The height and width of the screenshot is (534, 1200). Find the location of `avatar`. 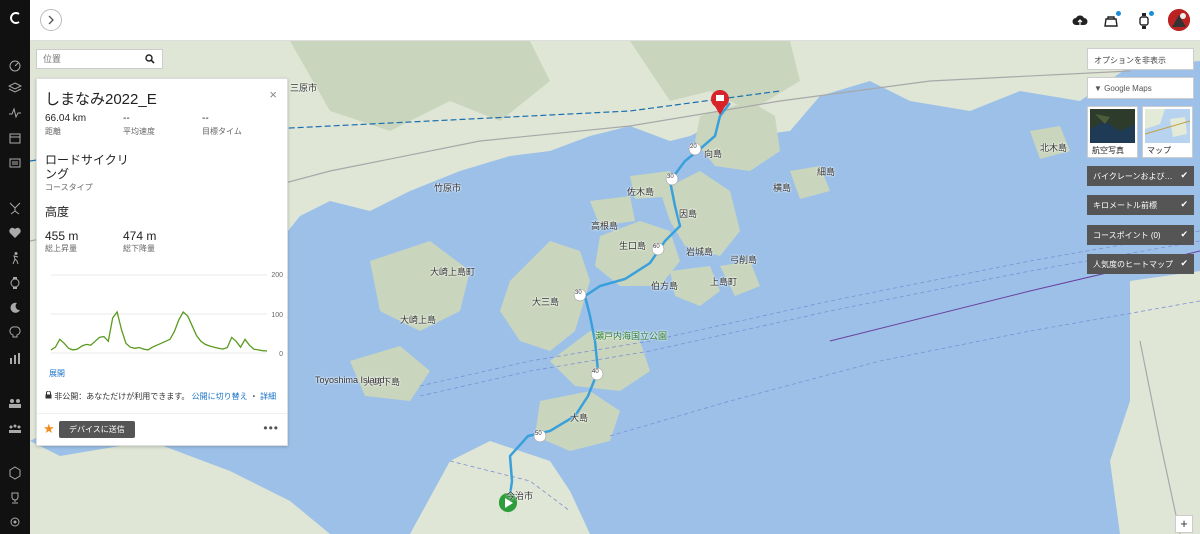

avatar is located at coordinates (1179, 20).